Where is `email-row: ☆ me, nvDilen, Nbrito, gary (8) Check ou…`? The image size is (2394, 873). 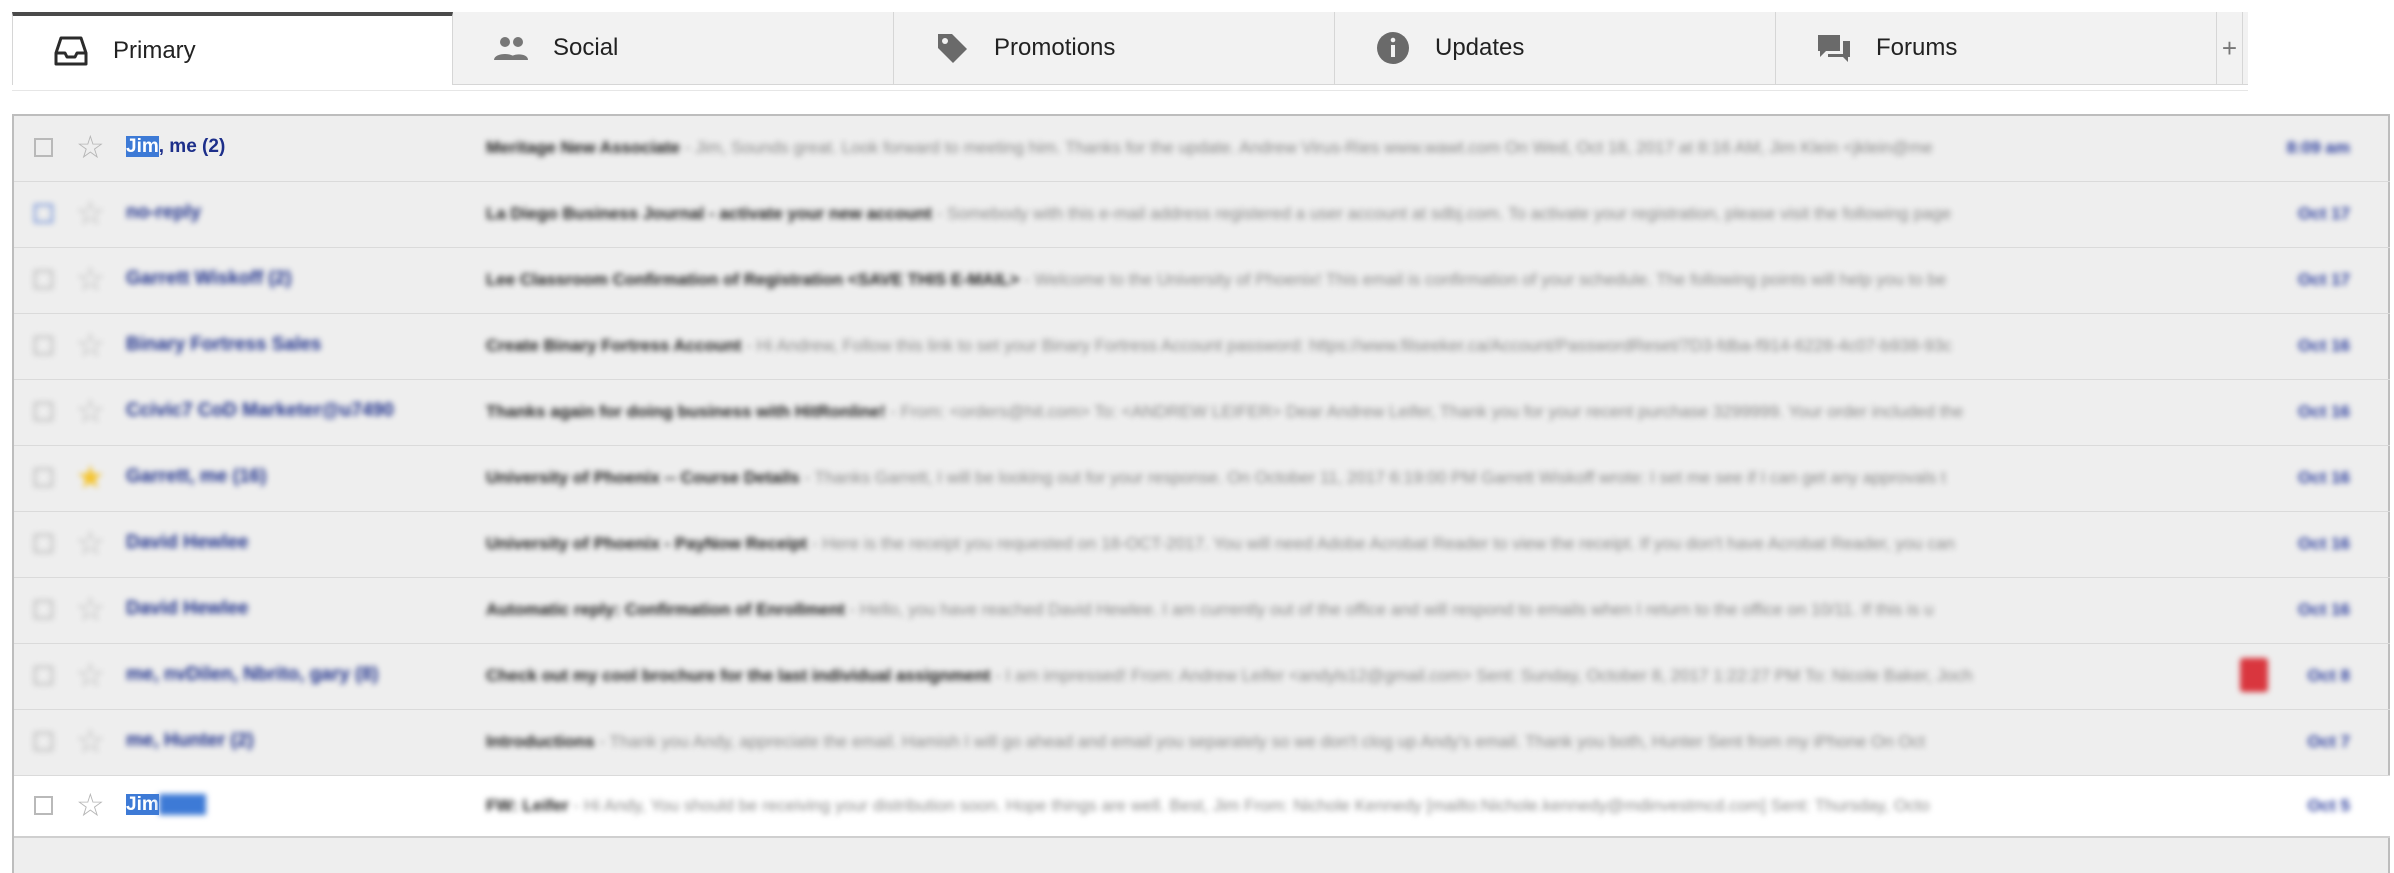 email-row: ☆ me, nvDilen, Nbrito, gary (8) Check ou… is located at coordinates (1202, 677).